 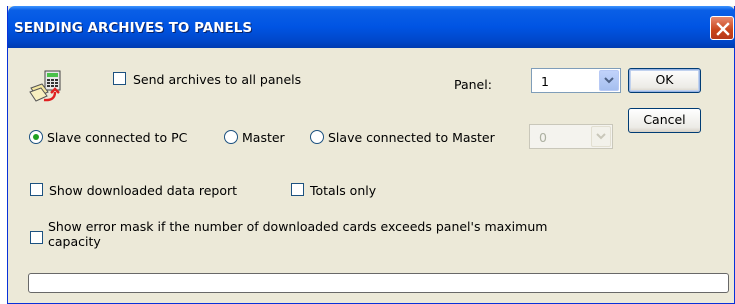 I want to click on totals-only-label: Totals only, so click(x=343, y=190).